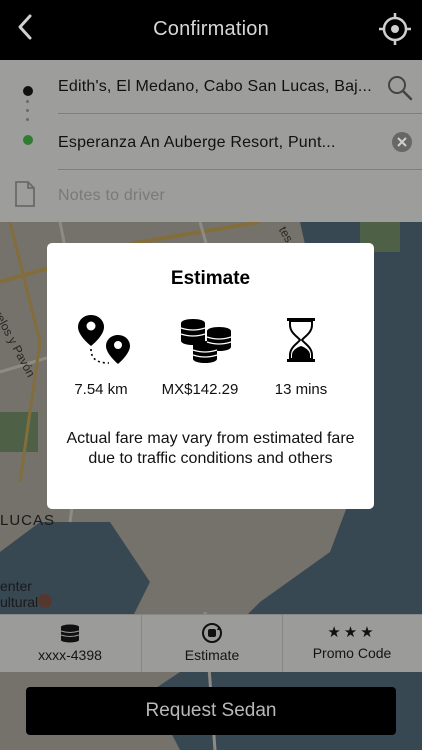  I want to click on header-bar: Confirmation, so click(211, 30).